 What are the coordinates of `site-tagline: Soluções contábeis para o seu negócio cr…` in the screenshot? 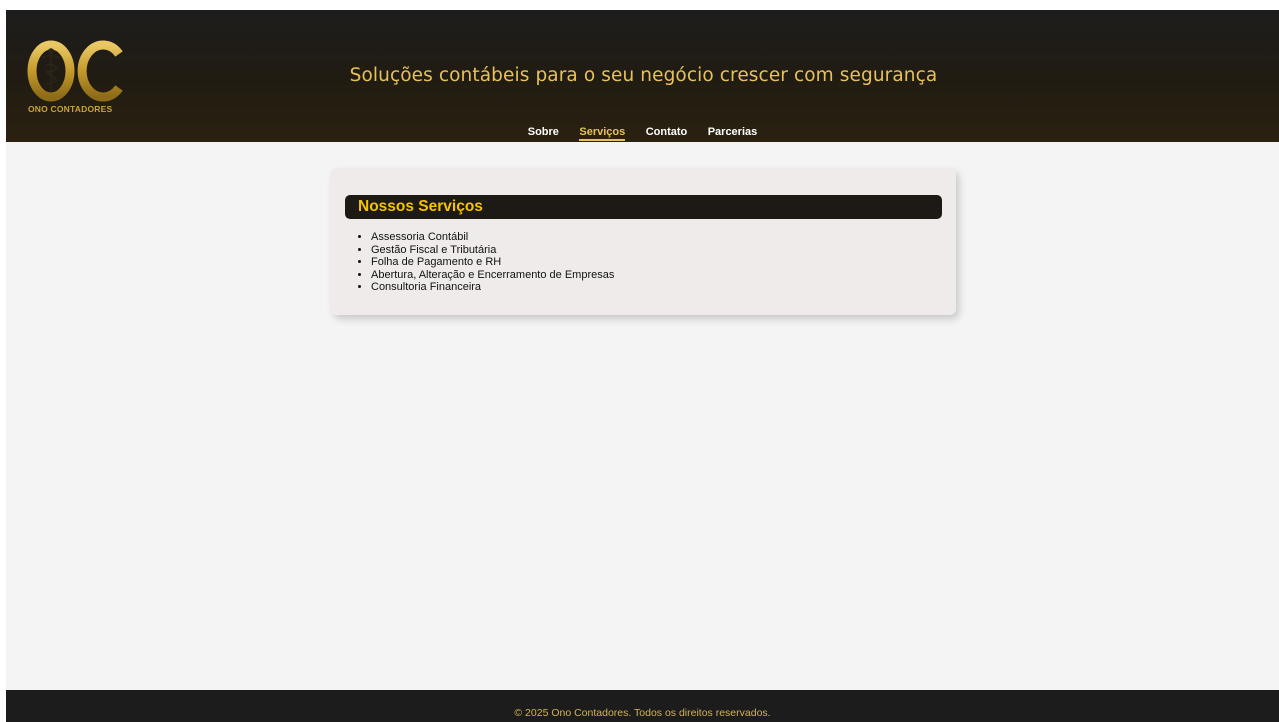 It's located at (642, 75).